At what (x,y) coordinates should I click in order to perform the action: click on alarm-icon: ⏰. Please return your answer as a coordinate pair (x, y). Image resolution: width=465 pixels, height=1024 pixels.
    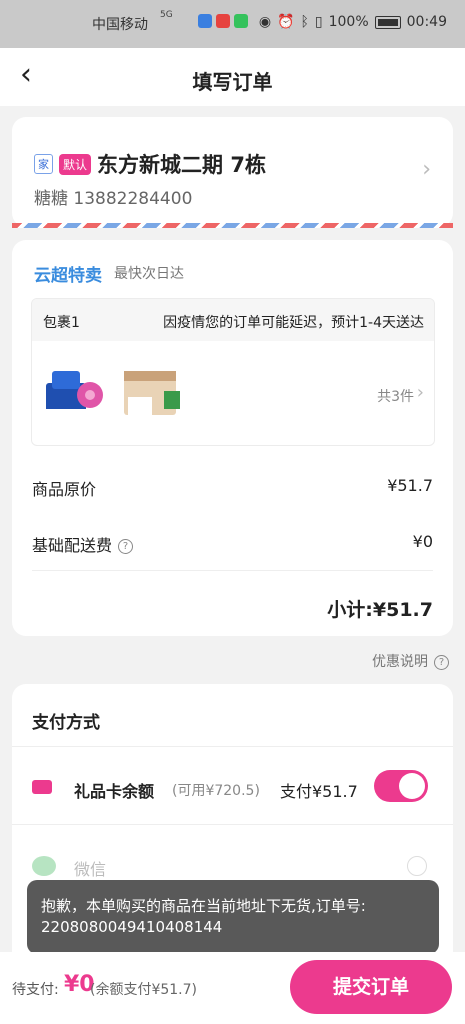
    Looking at the image, I should click on (286, 22).